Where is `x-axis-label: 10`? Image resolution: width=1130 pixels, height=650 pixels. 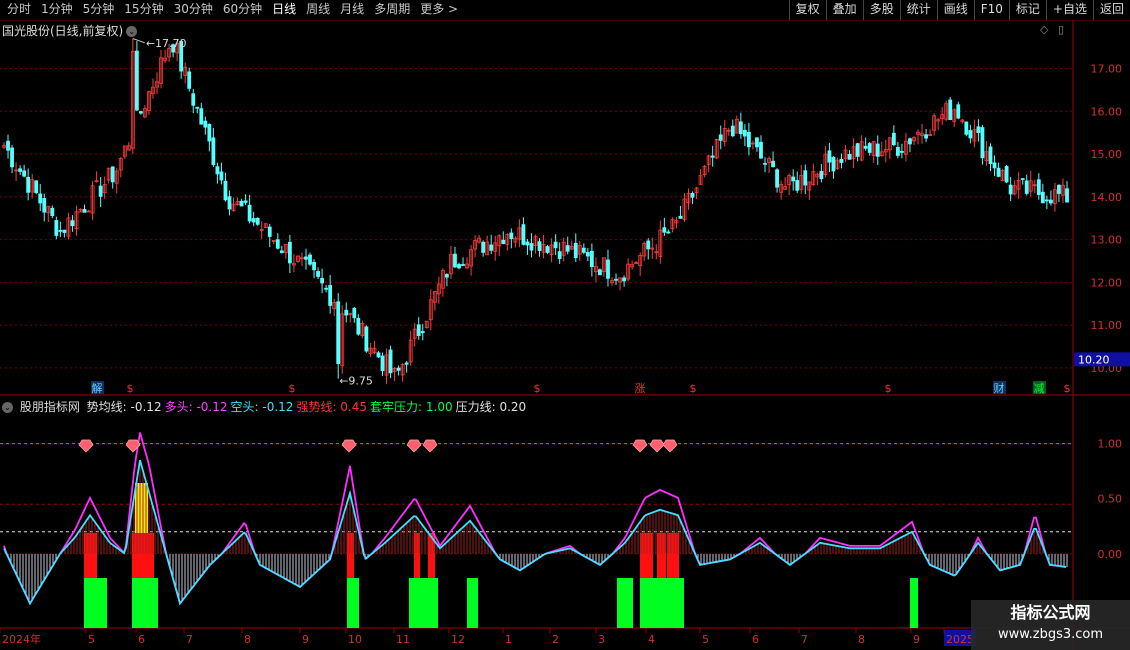 x-axis-label: 10 is located at coordinates (355, 639).